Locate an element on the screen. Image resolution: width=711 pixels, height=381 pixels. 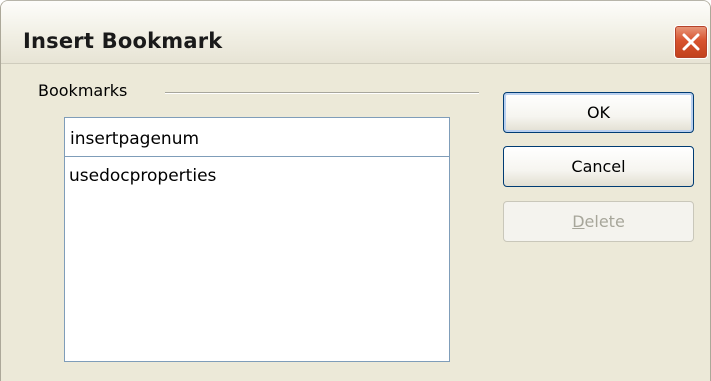
window-title: Insert Bookmark is located at coordinates (123, 41).